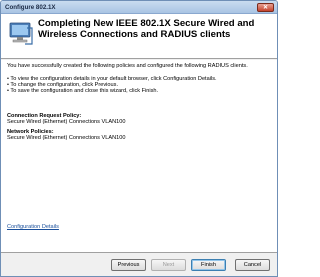  What do you see at coordinates (134, 34) in the screenshot?
I see `wizard-title-line2: Wireless Connections and RADIUS clients` at bounding box center [134, 34].